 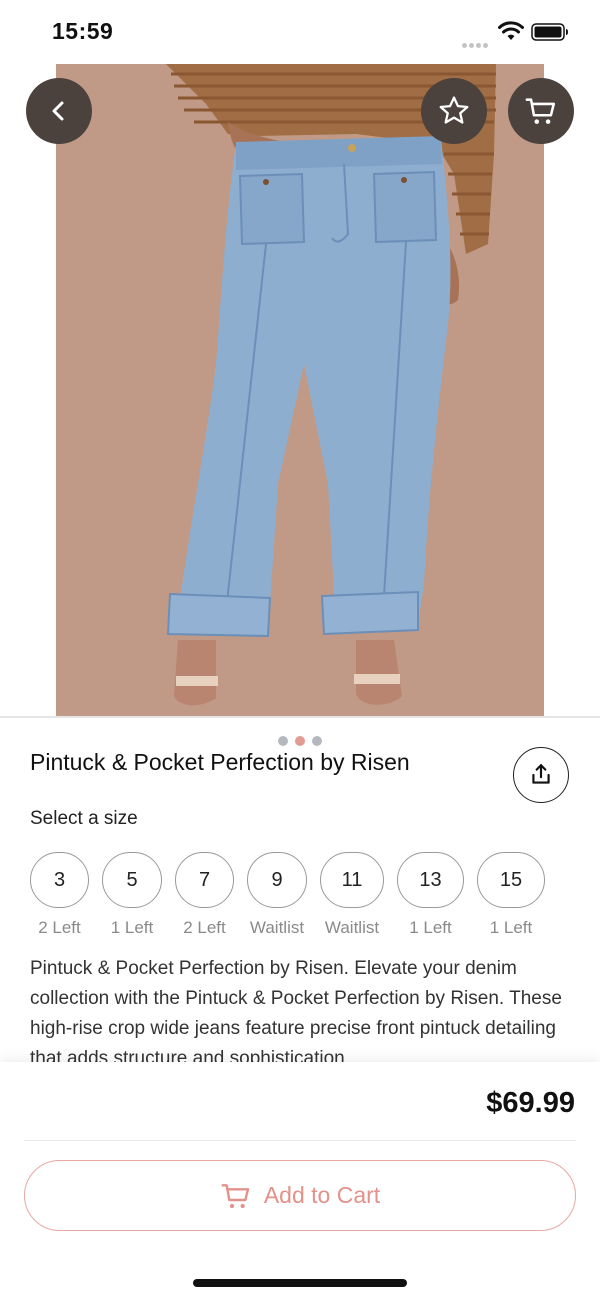 I want to click on status-bar: 15:59, so click(x=300, y=32).